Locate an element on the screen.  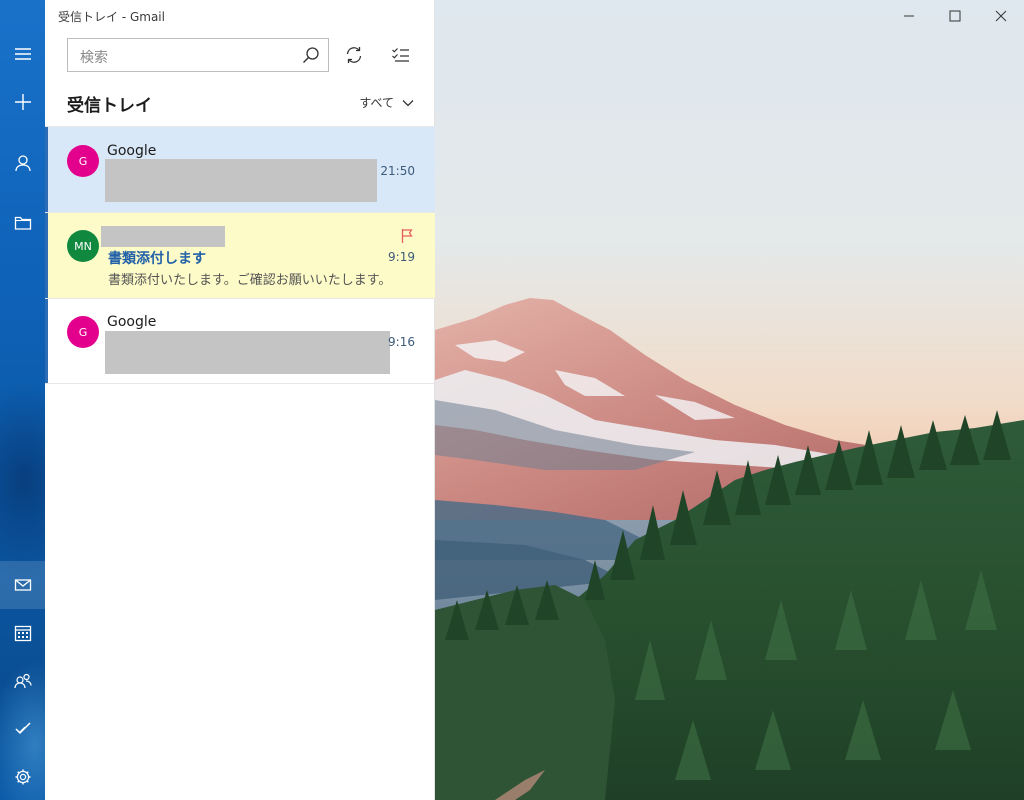
mail-app-button is located at coordinates (22, 585).